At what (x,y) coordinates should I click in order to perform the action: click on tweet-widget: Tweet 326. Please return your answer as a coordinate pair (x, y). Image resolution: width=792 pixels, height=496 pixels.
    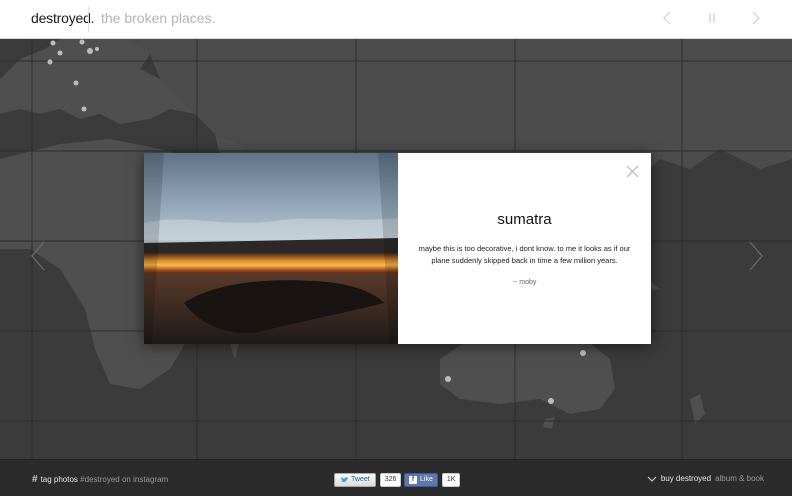
    Looking at the image, I should click on (368, 479).